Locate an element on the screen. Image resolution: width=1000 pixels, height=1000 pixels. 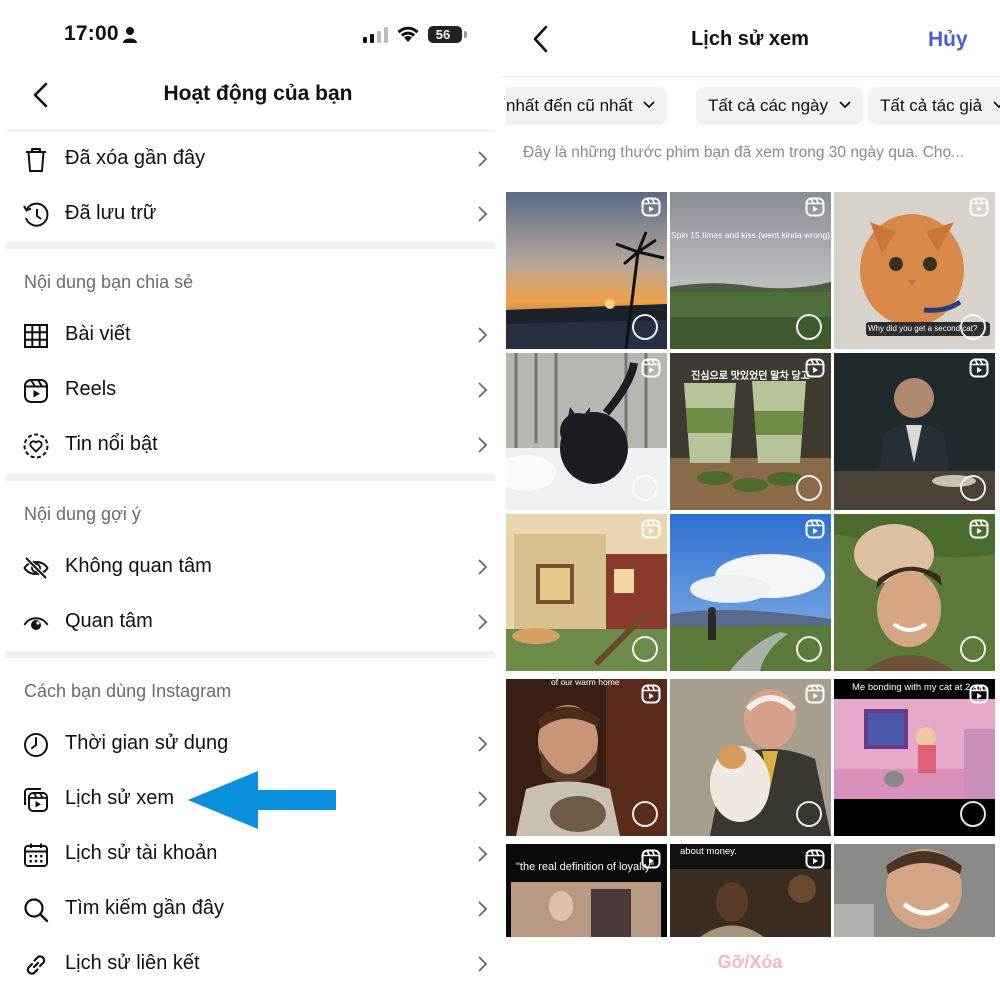
author-filter-label: Tất cả tác giả is located at coordinates (931, 105).